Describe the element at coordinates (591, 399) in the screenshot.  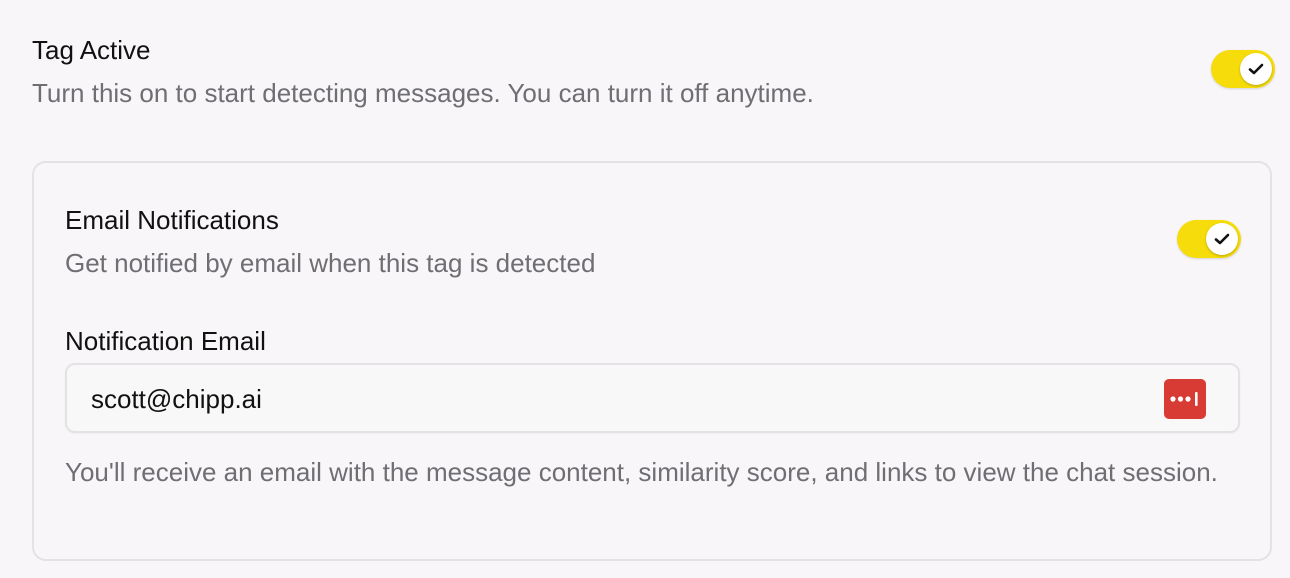
I see `notification-email-input` at that location.